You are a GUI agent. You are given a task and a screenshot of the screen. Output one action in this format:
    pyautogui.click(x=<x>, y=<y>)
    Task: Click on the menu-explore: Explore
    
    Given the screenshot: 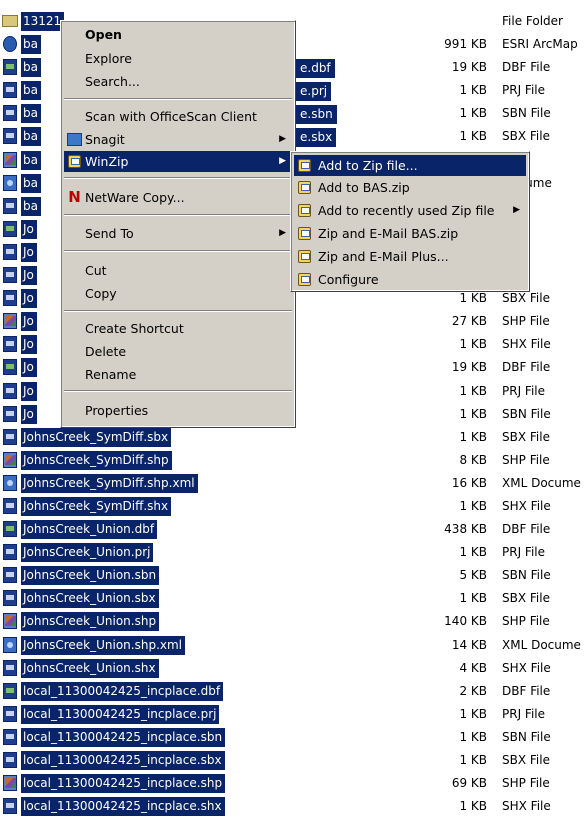 What is the action you would take?
    pyautogui.click(x=178, y=58)
    